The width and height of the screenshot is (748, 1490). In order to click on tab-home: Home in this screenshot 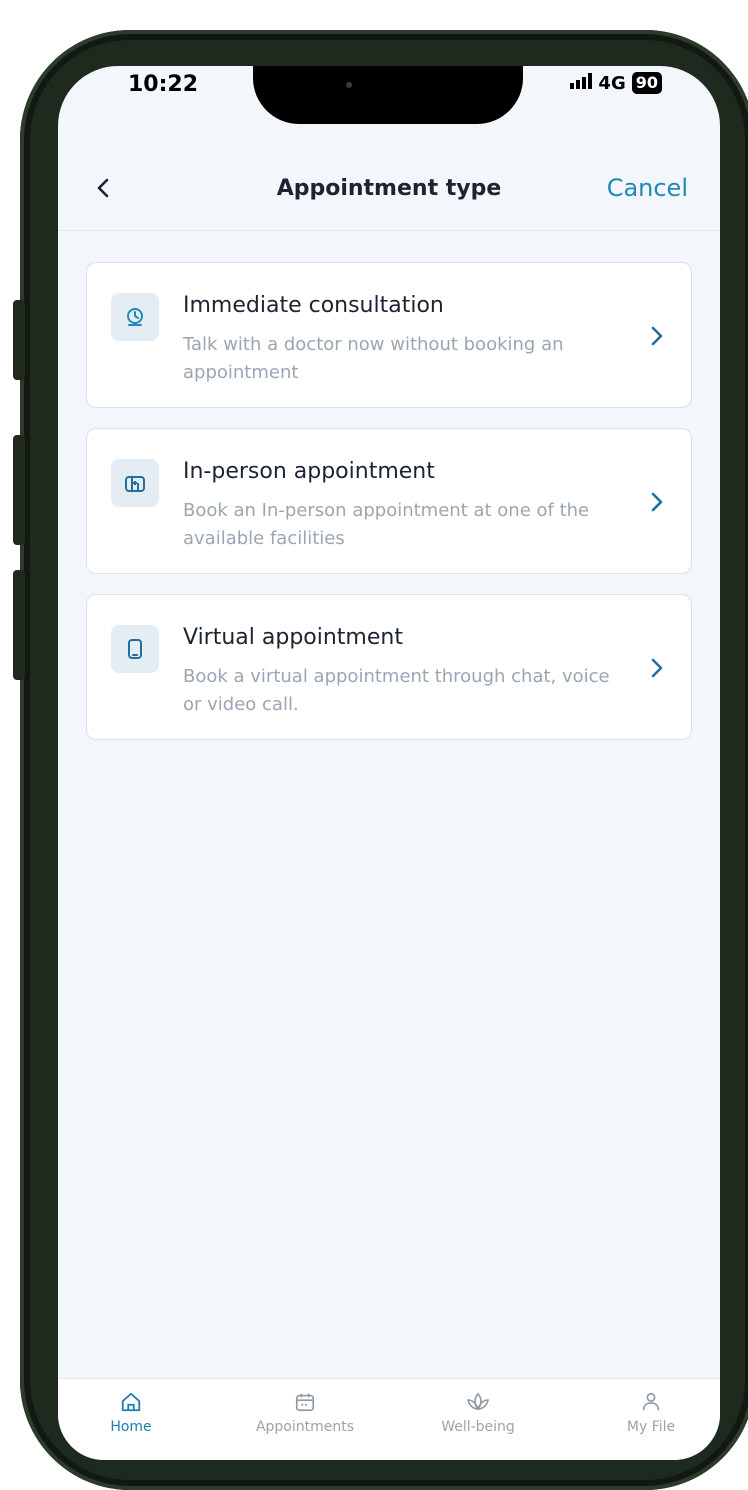, I will do `click(132, 1413)`.